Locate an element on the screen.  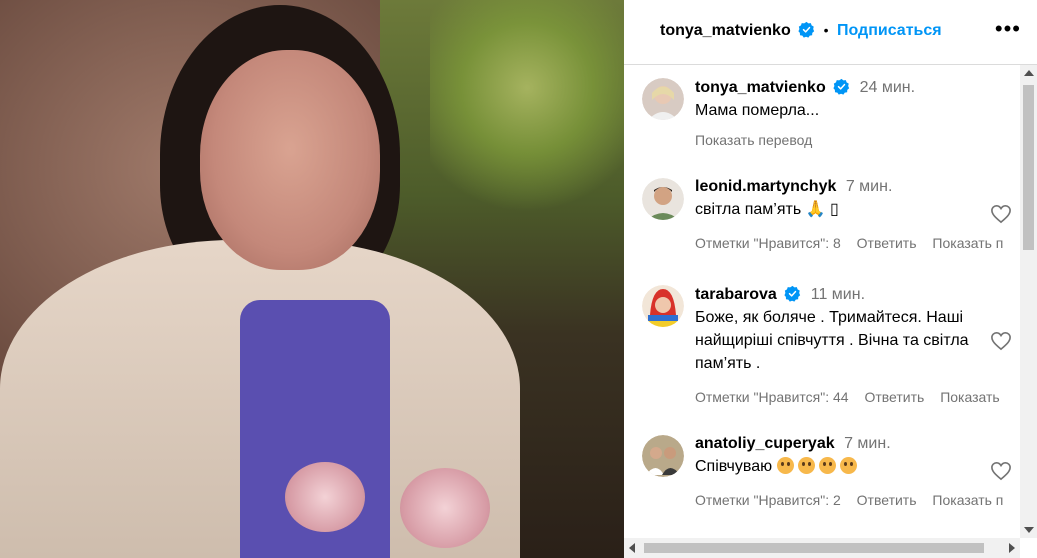
comment-timestamp: 11 мин. is located at coordinates (838, 294).